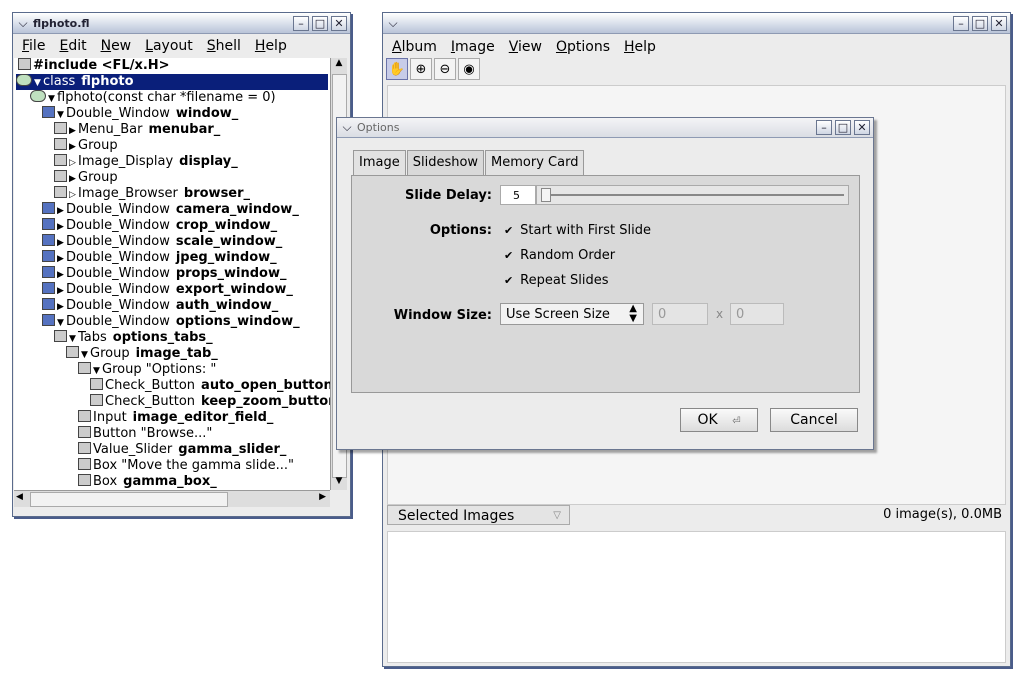  Describe the element at coordinates (94, 66) in the screenshot. I see `tree-row: #include <FL/x.H>` at that location.